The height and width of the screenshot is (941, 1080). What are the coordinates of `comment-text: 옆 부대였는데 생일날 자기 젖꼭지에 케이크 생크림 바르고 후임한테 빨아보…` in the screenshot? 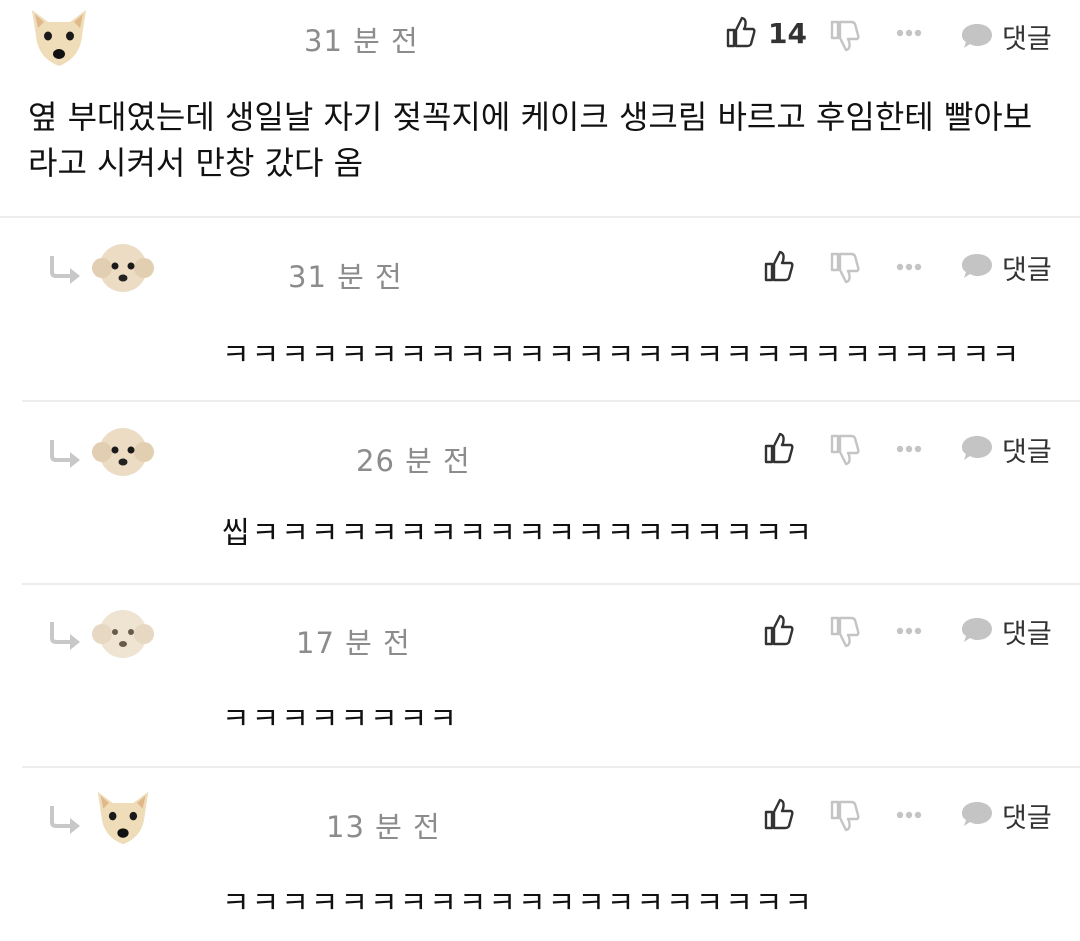 It's located at (530, 140).